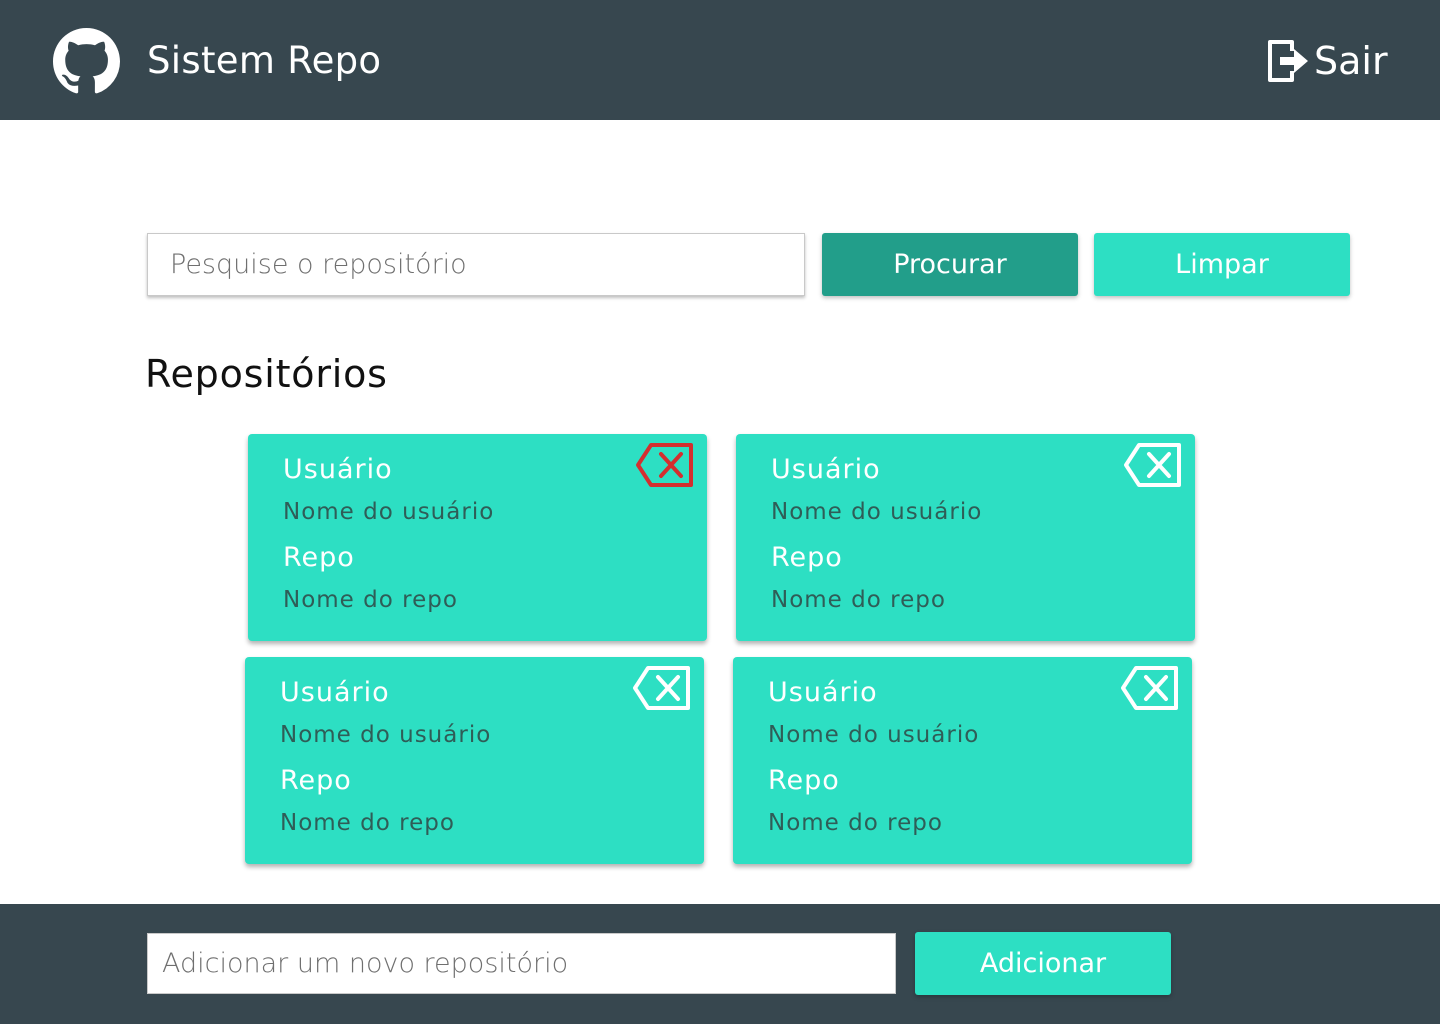 Image resolution: width=1440 pixels, height=1024 pixels. Describe the element at coordinates (1043, 963) in the screenshot. I see `add-button: Adicionar` at that location.